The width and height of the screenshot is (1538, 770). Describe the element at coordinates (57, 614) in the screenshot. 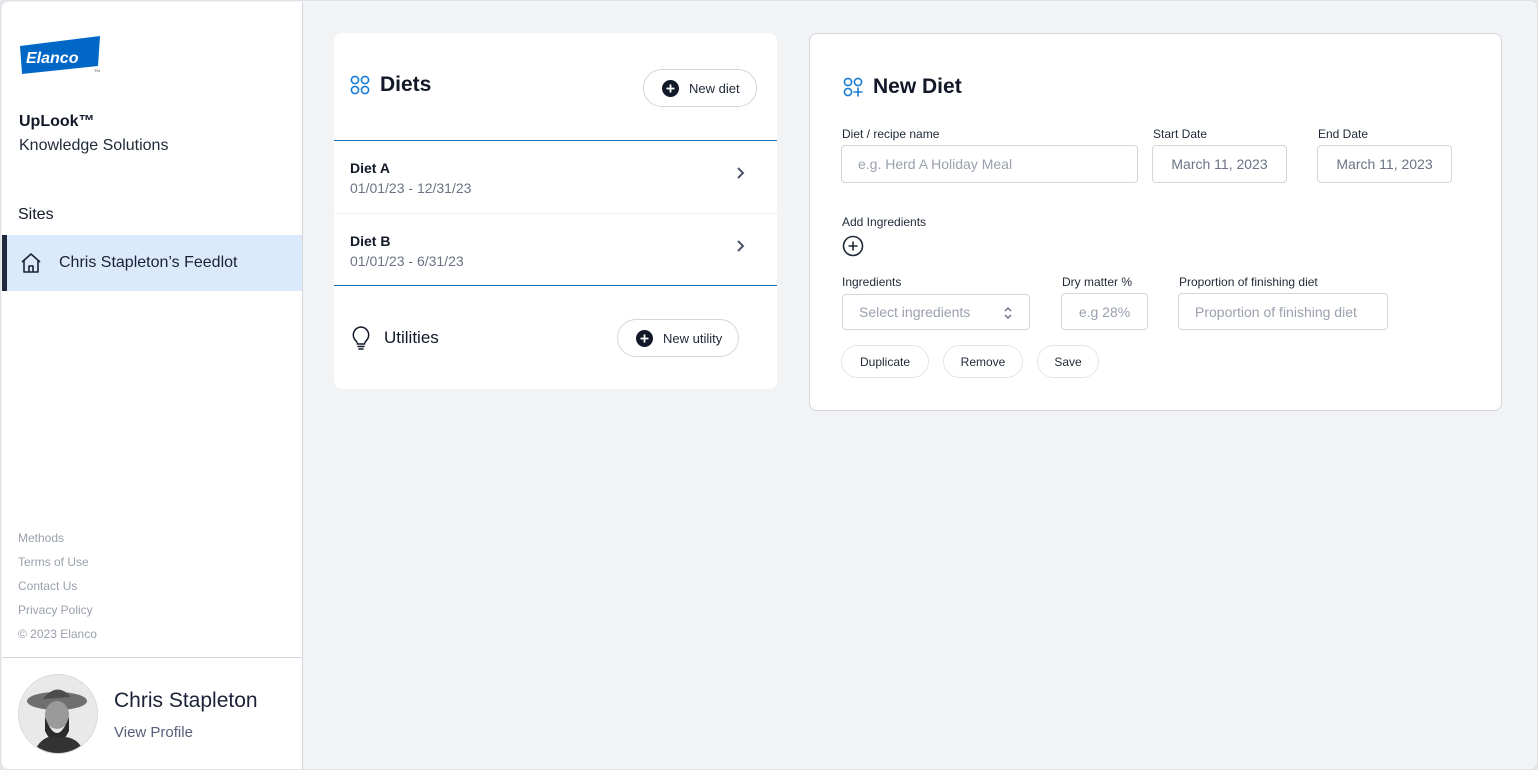

I see `footer-link-privacy: Privacy Policy` at that location.